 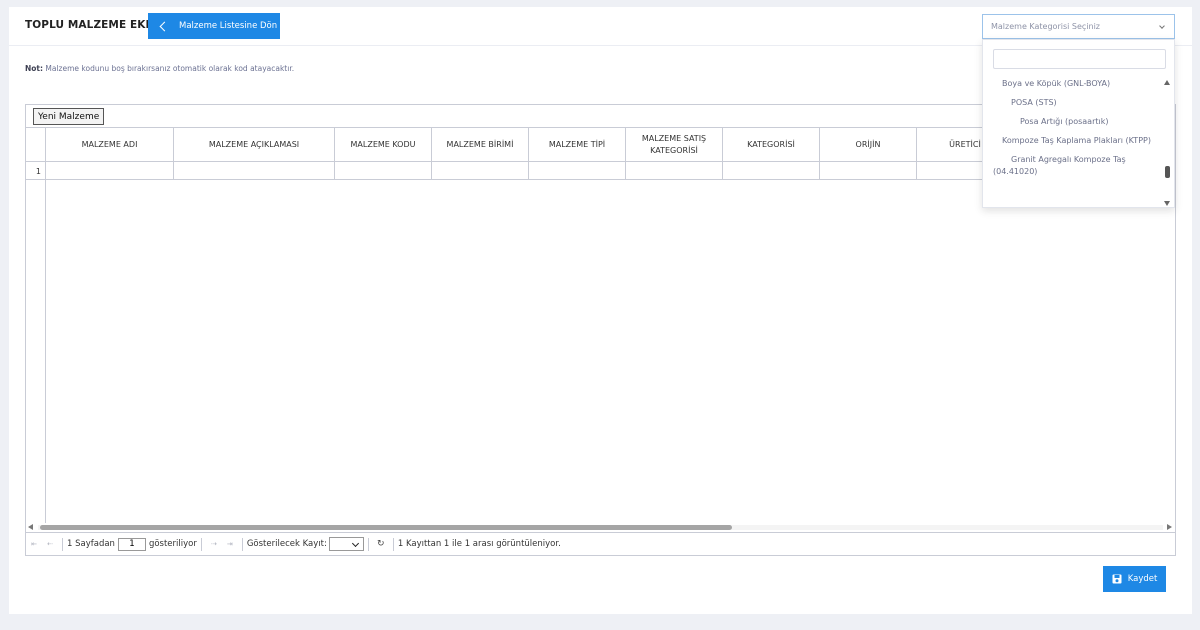 I want to click on table-row: 1, so click(x=520, y=171).